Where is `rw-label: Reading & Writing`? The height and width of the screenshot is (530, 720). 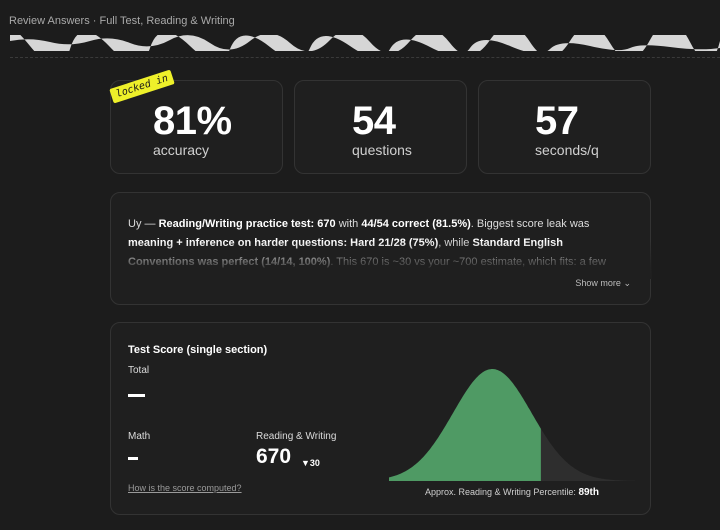 rw-label: Reading & Writing is located at coordinates (296, 436).